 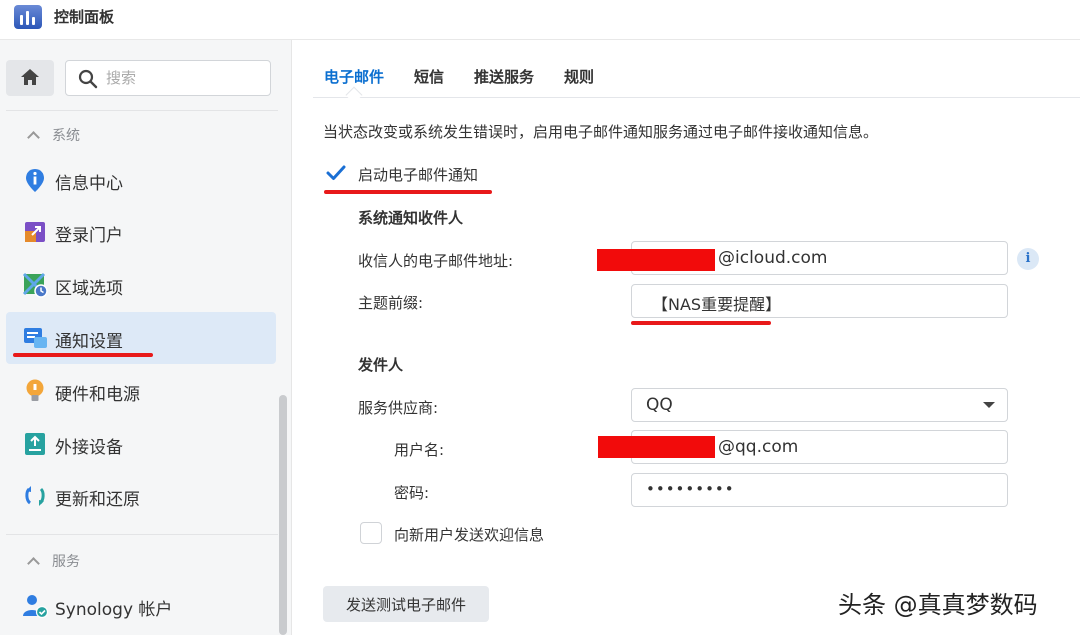 What do you see at coordinates (411, 218) in the screenshot?
I see `recipient-section-title: 系统通知收件人` at bounding box center [411, 218].